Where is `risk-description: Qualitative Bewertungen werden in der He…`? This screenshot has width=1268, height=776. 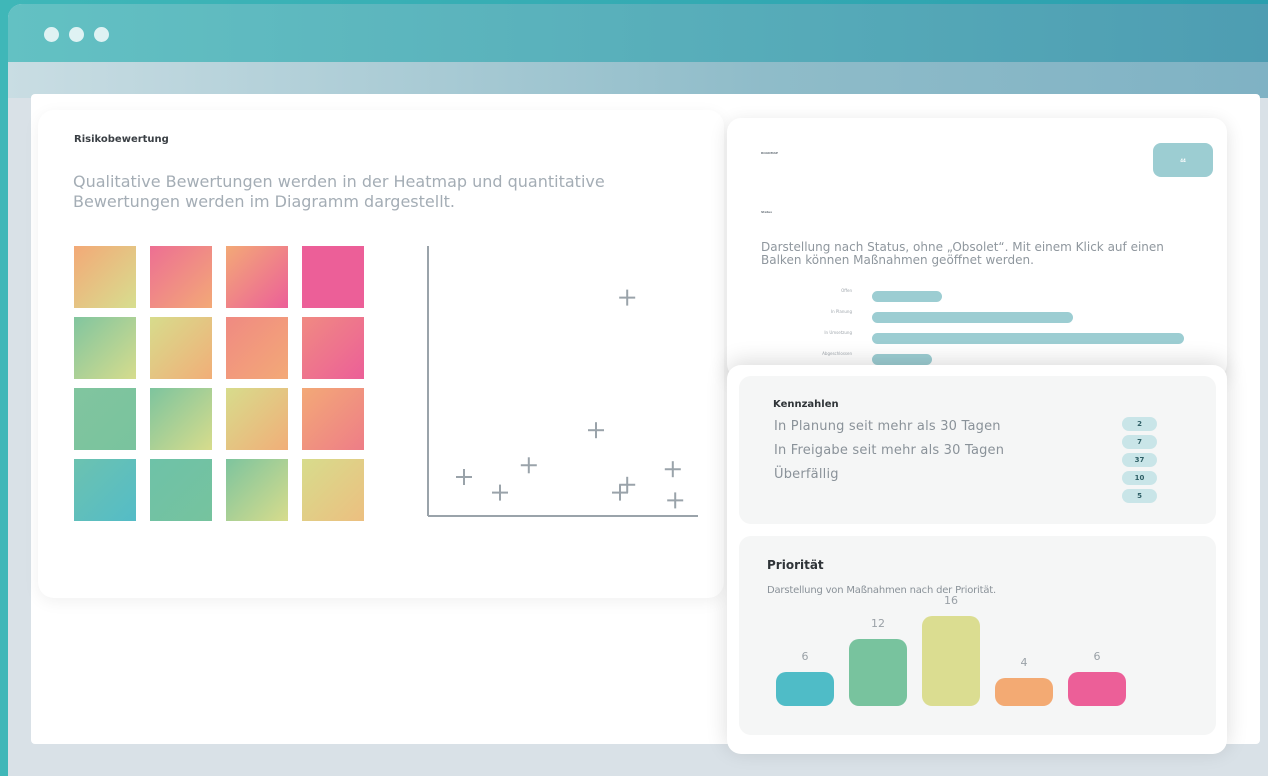
risk-description: Qualitative Bewertungen werden in der He… is located at coordinates (339, 191).